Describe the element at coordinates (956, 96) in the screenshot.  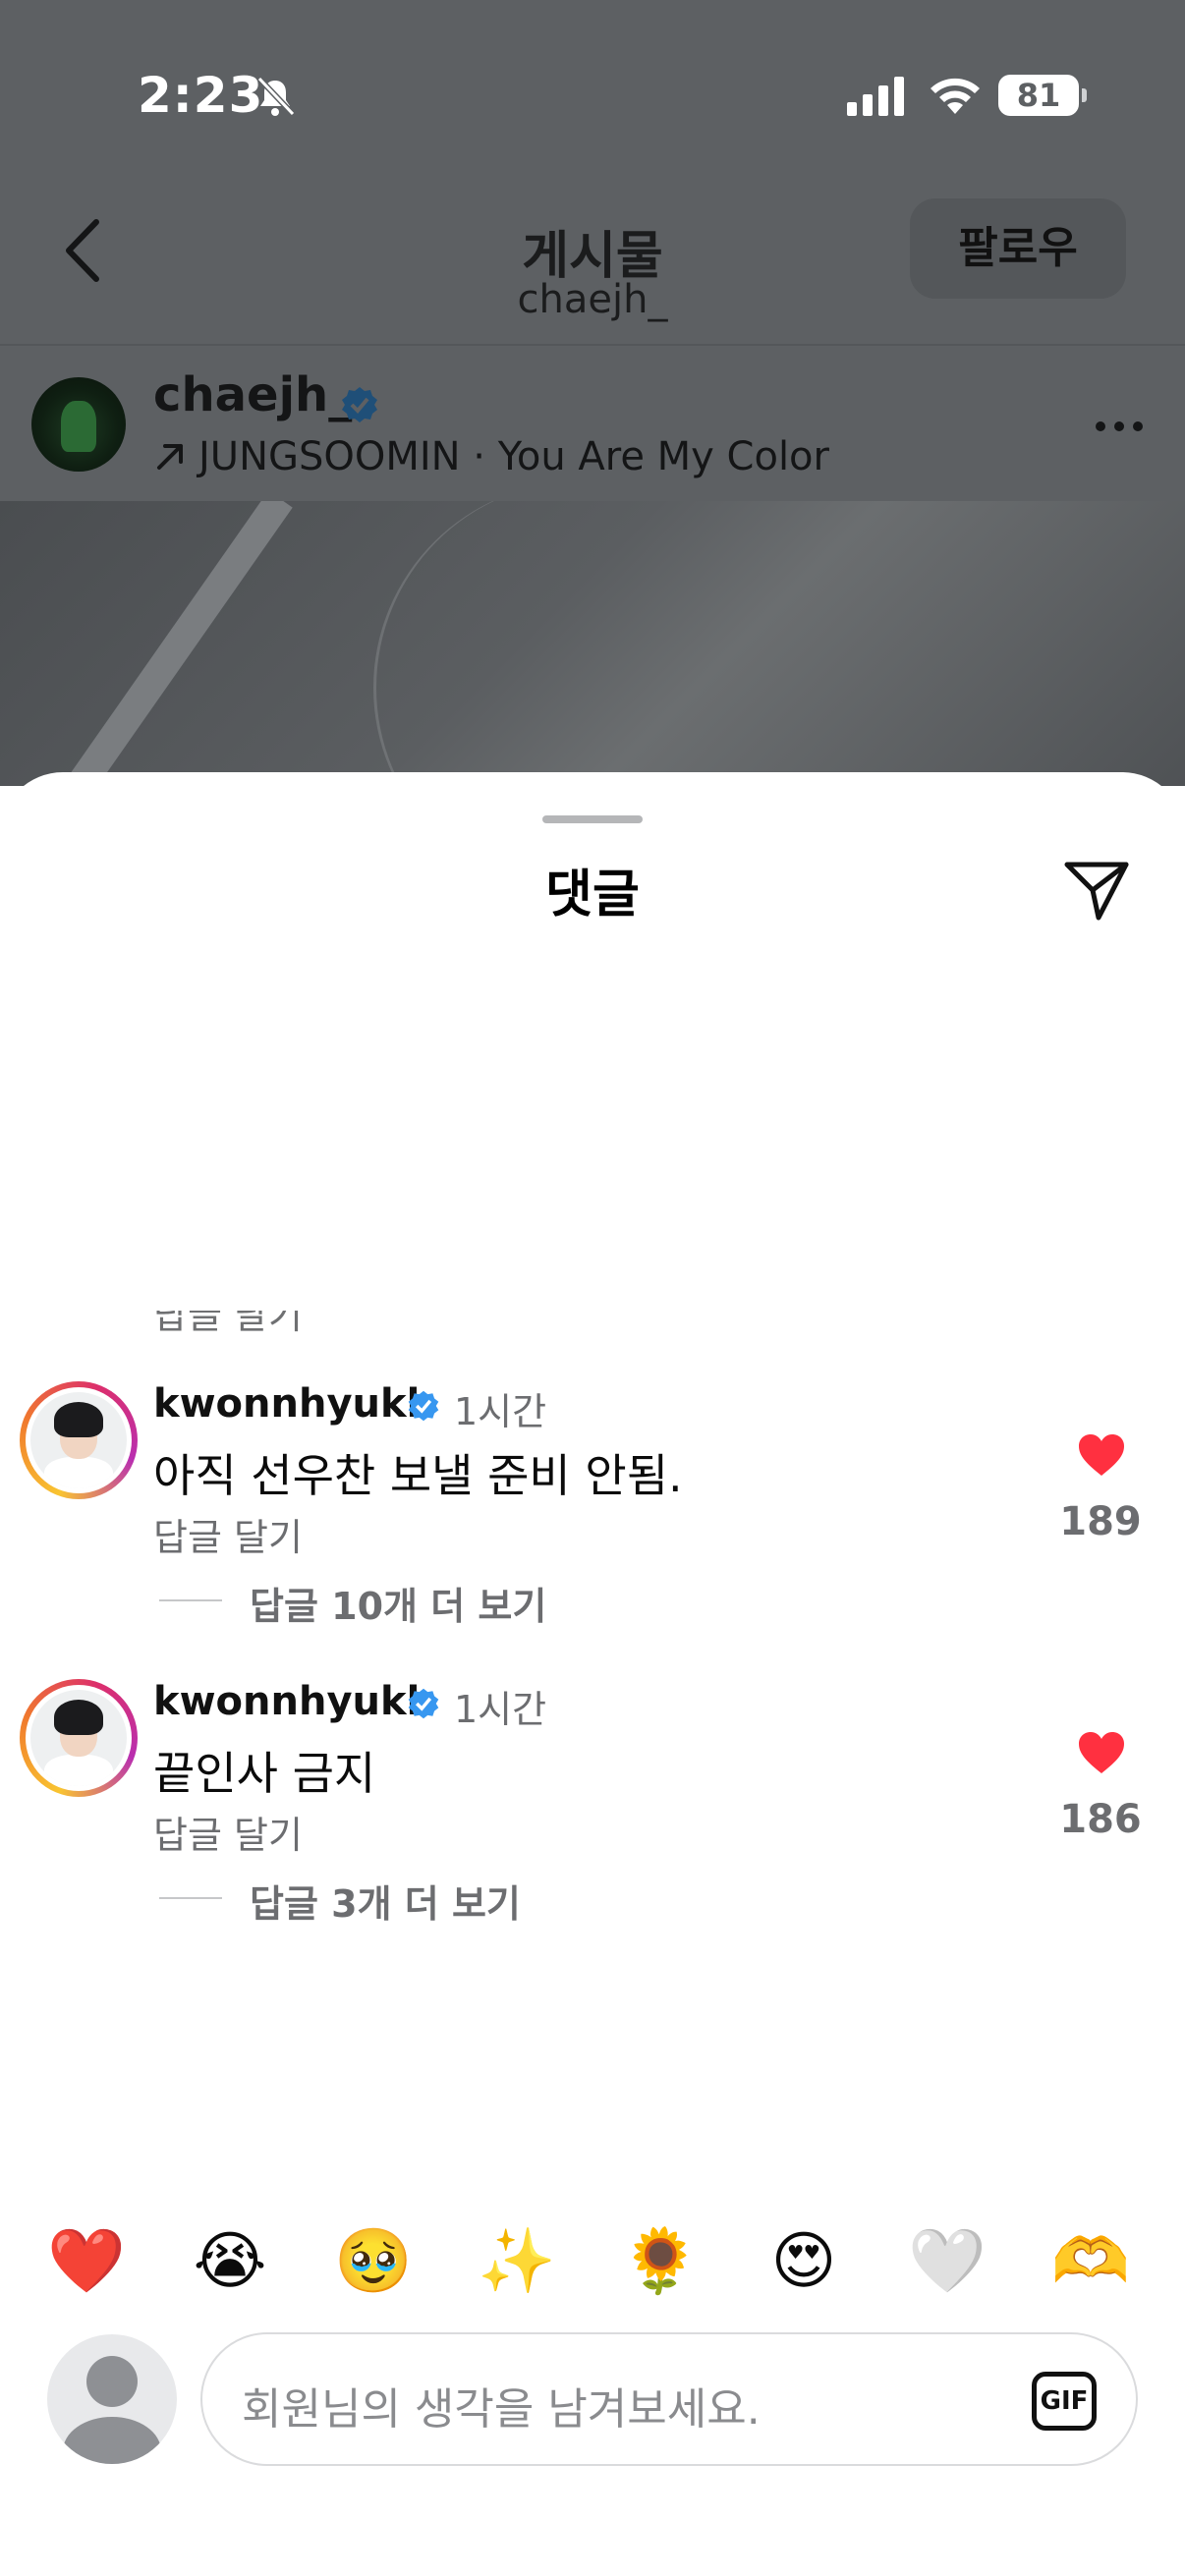
I see `wifi-icon` at that location.